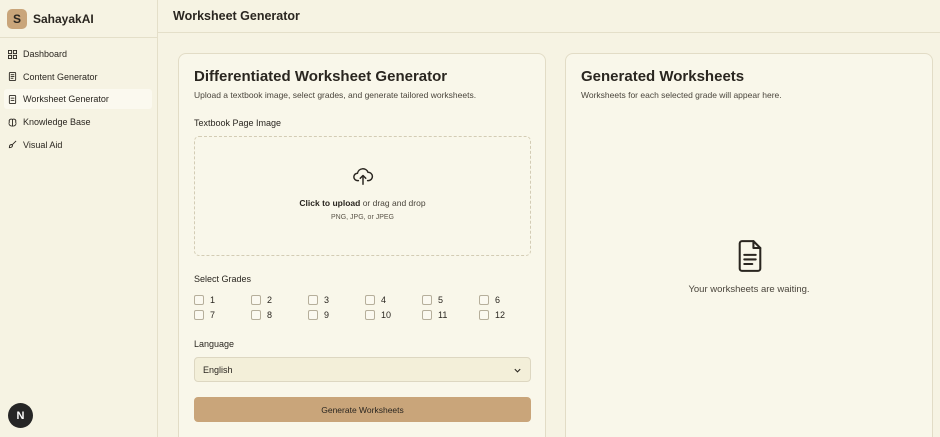  I want to click on sidebar-item-label: Visual Aid, so click(43, 144).